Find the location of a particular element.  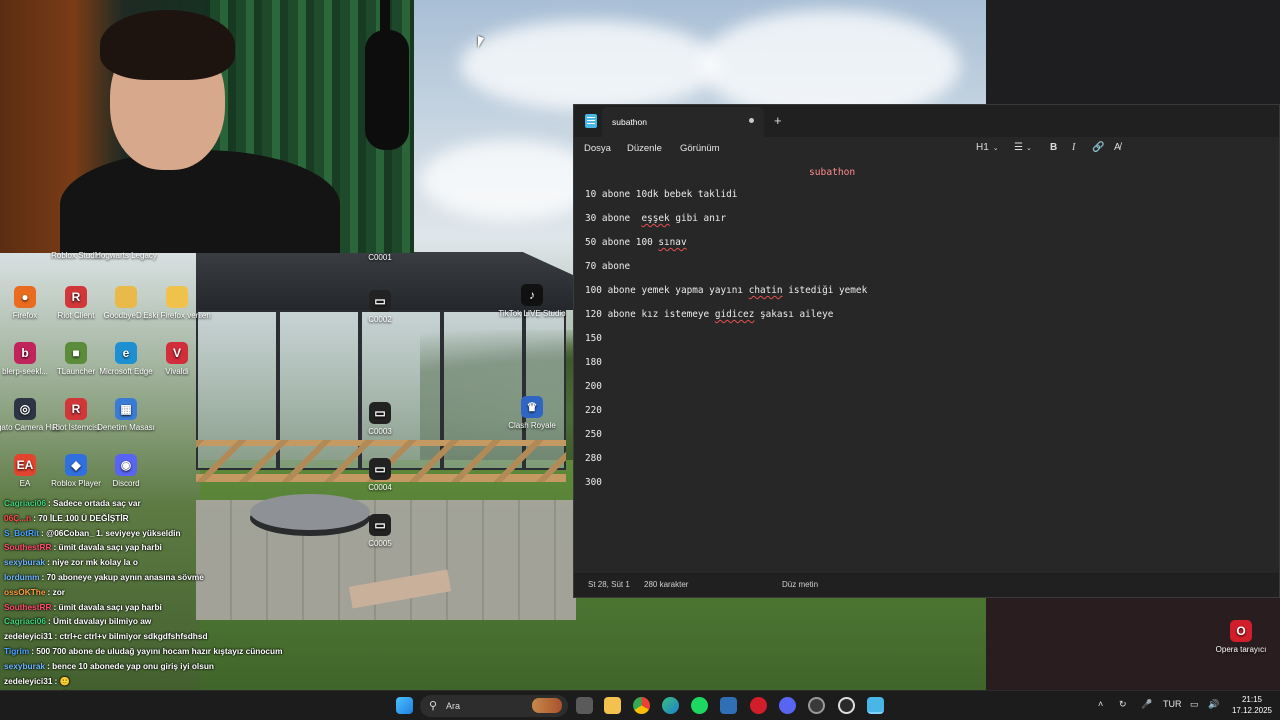

chevron-down-icon: ⌄ is located at coordinates (1028, 148).